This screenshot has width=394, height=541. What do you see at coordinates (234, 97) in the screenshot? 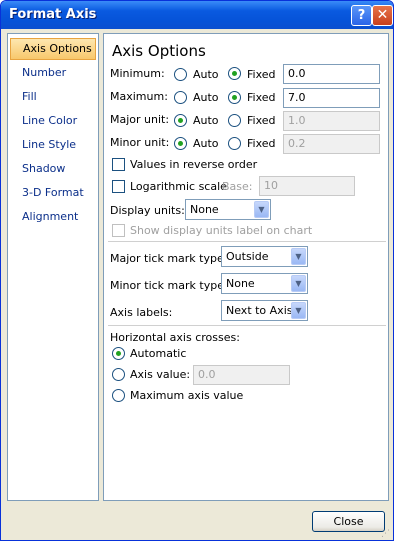
I see `maximum-fixed-radio` at bounding box center [234, 97].